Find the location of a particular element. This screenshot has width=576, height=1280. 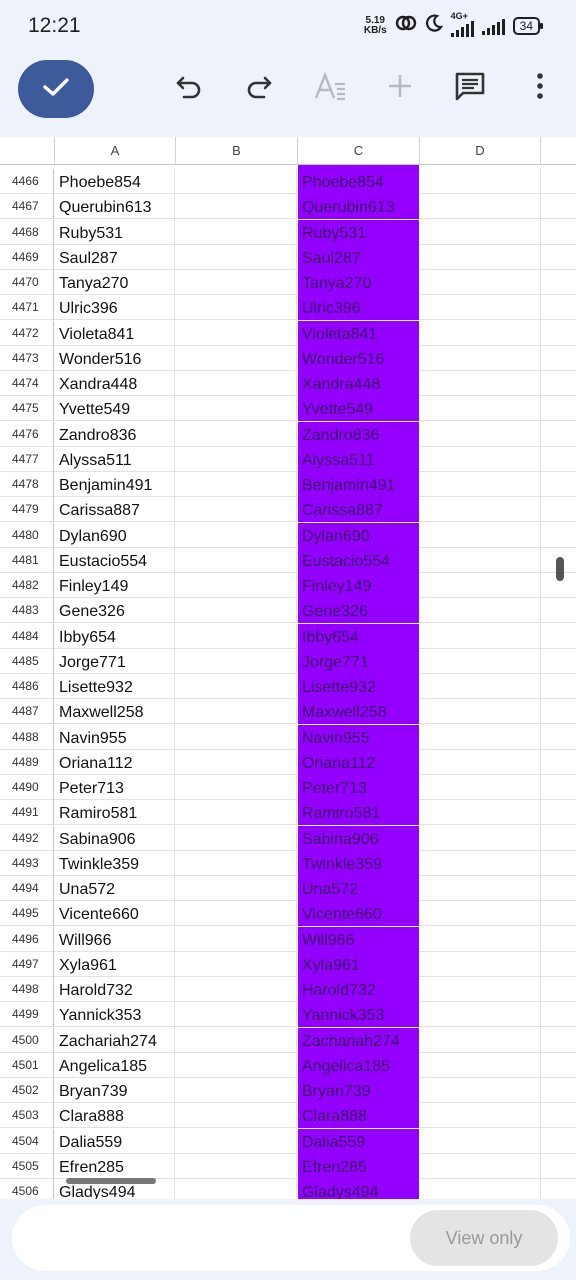

row-number: 4493 is located at coordinates (27, 863).